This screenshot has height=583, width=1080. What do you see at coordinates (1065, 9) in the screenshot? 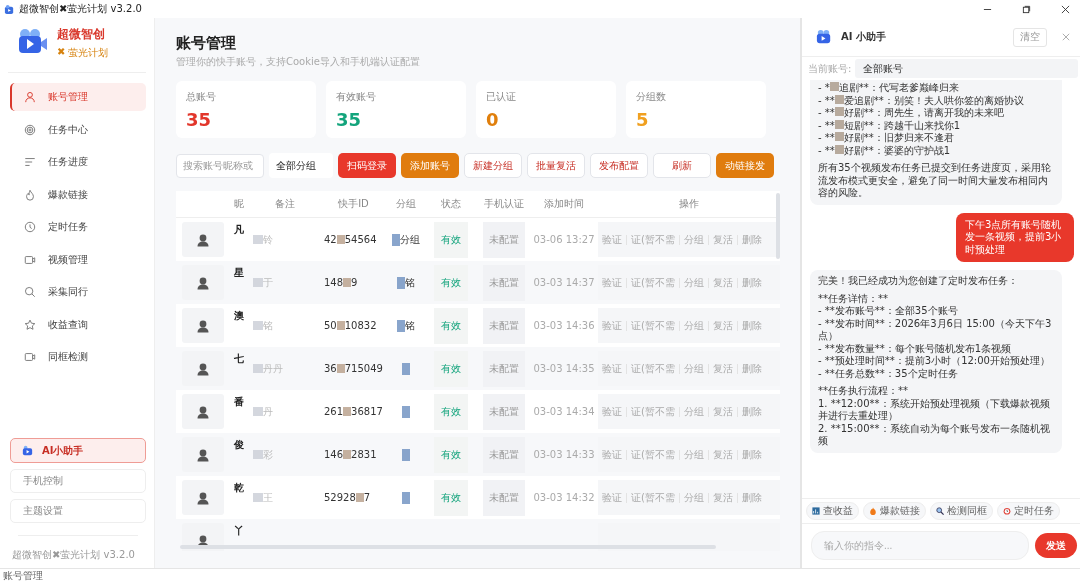
I see `close-icon` at bounding box center [1065, 9].